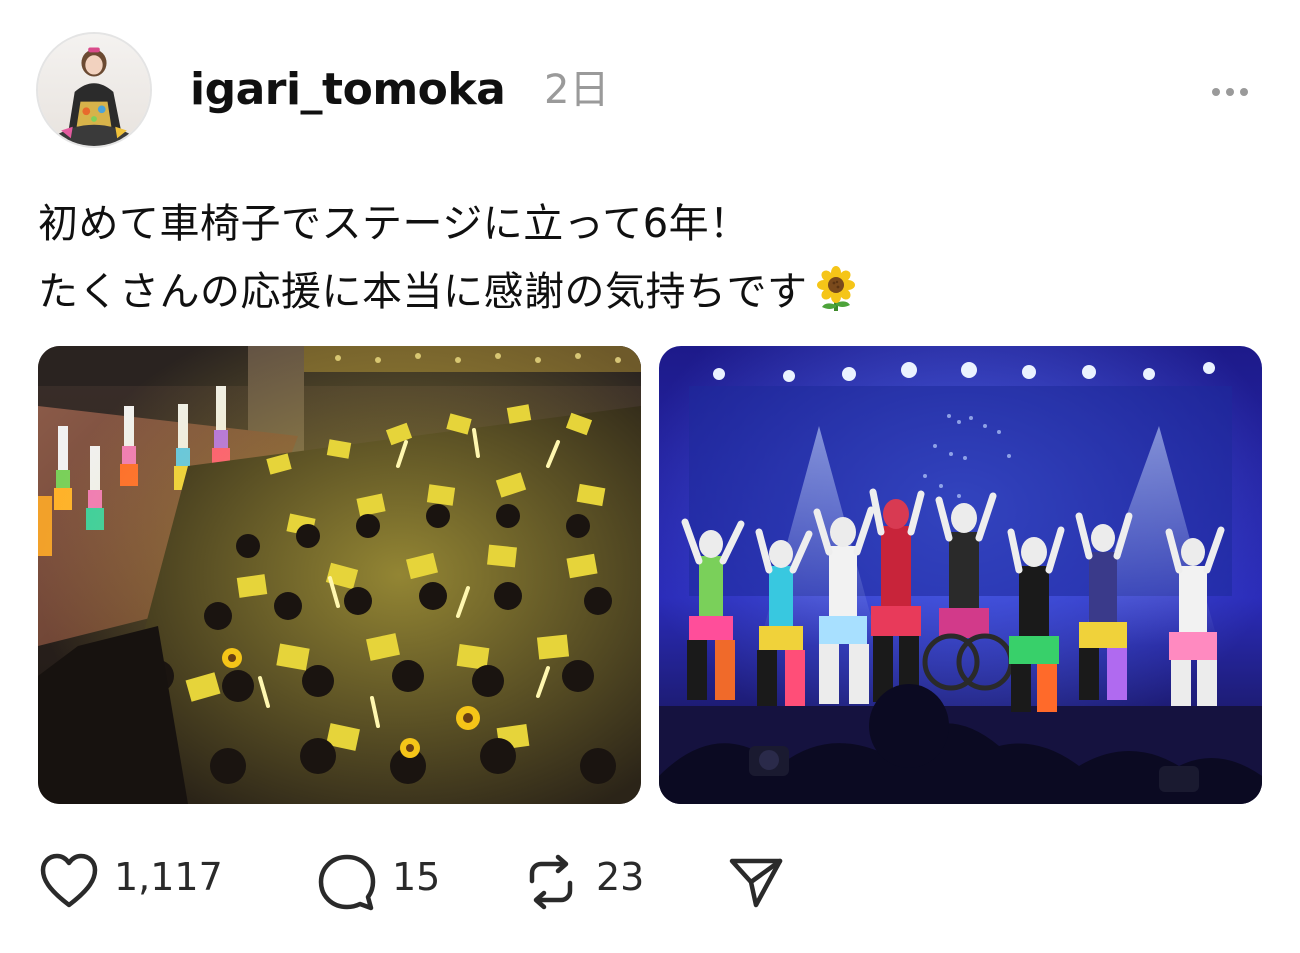 The image size is (1300, 953). I want to click on comment-count: 15, so click(416, 877).